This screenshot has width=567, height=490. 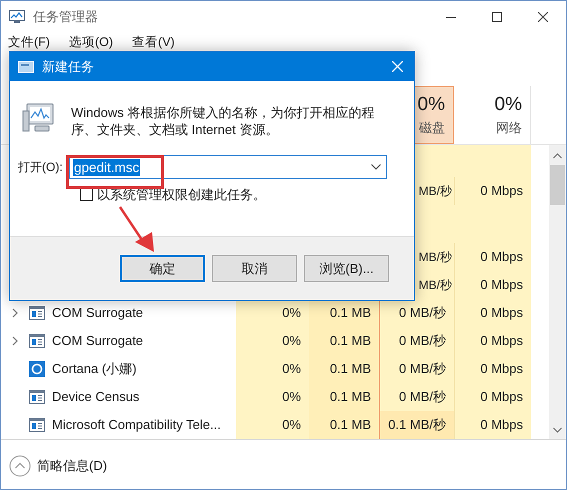 What do you see at coordinates (451, 17) in the screenshot?
I see `minimize-icon` at bounding box center [451, 17].